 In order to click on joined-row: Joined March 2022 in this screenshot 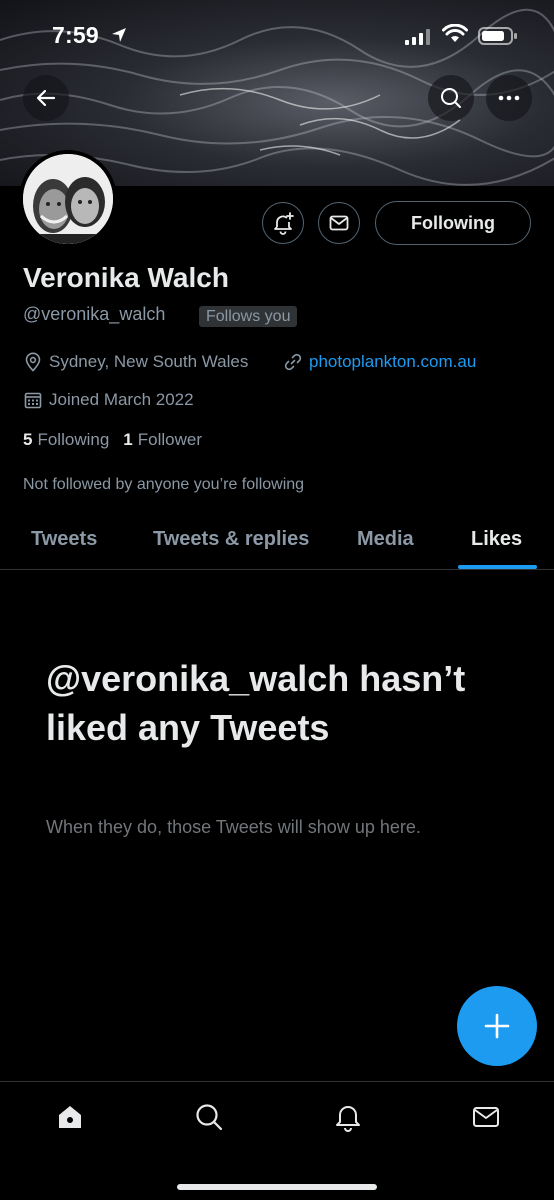, I will do `click(109, 400)`.